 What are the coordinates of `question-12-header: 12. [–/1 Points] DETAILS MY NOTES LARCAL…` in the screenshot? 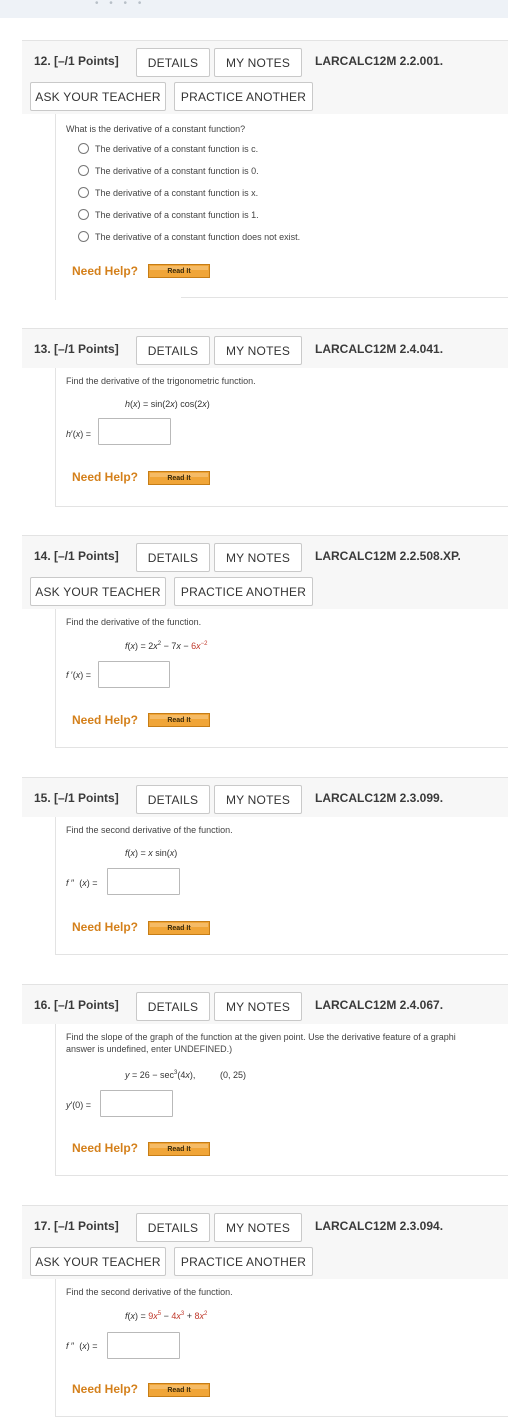 It's located at (265, 77).